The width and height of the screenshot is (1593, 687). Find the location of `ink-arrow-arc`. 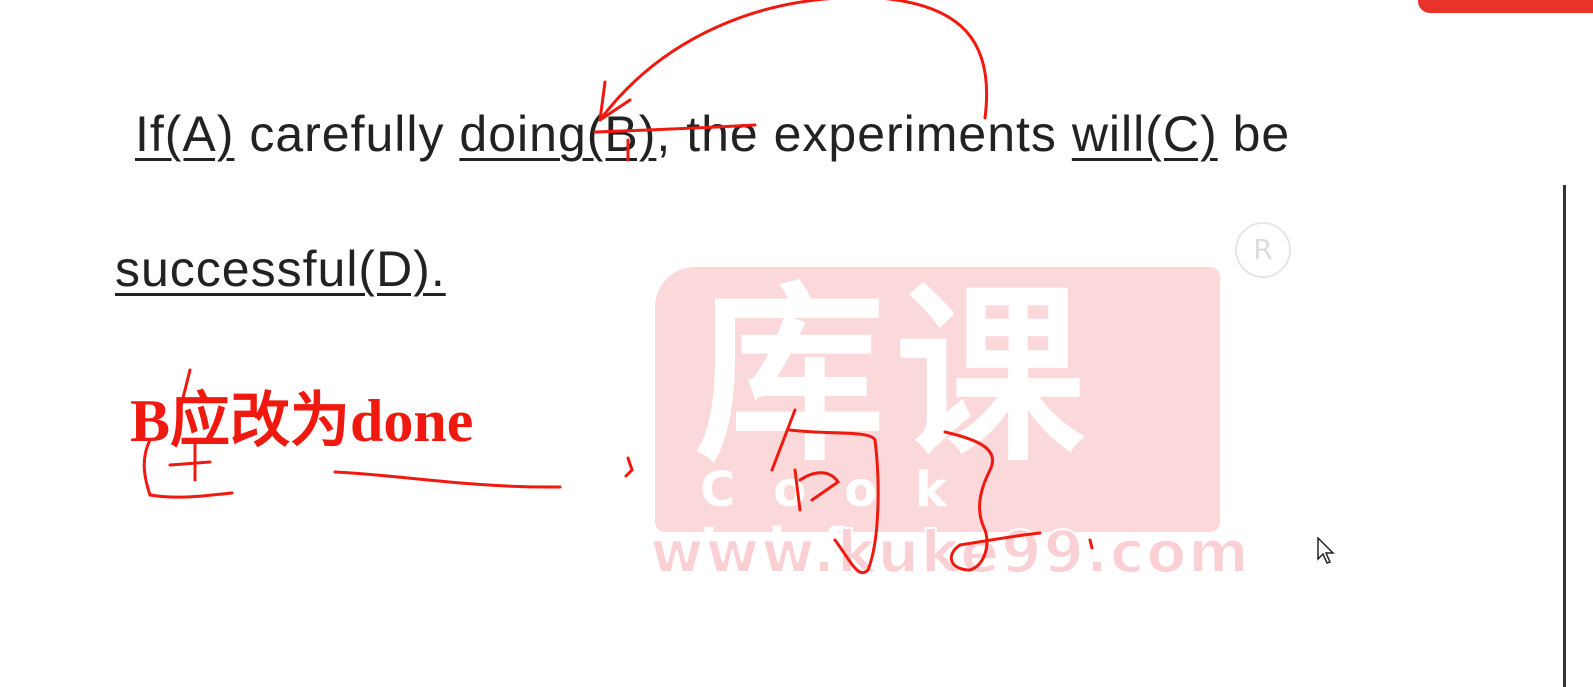

ink-arrow-arc is located at coordinates (793, 61).